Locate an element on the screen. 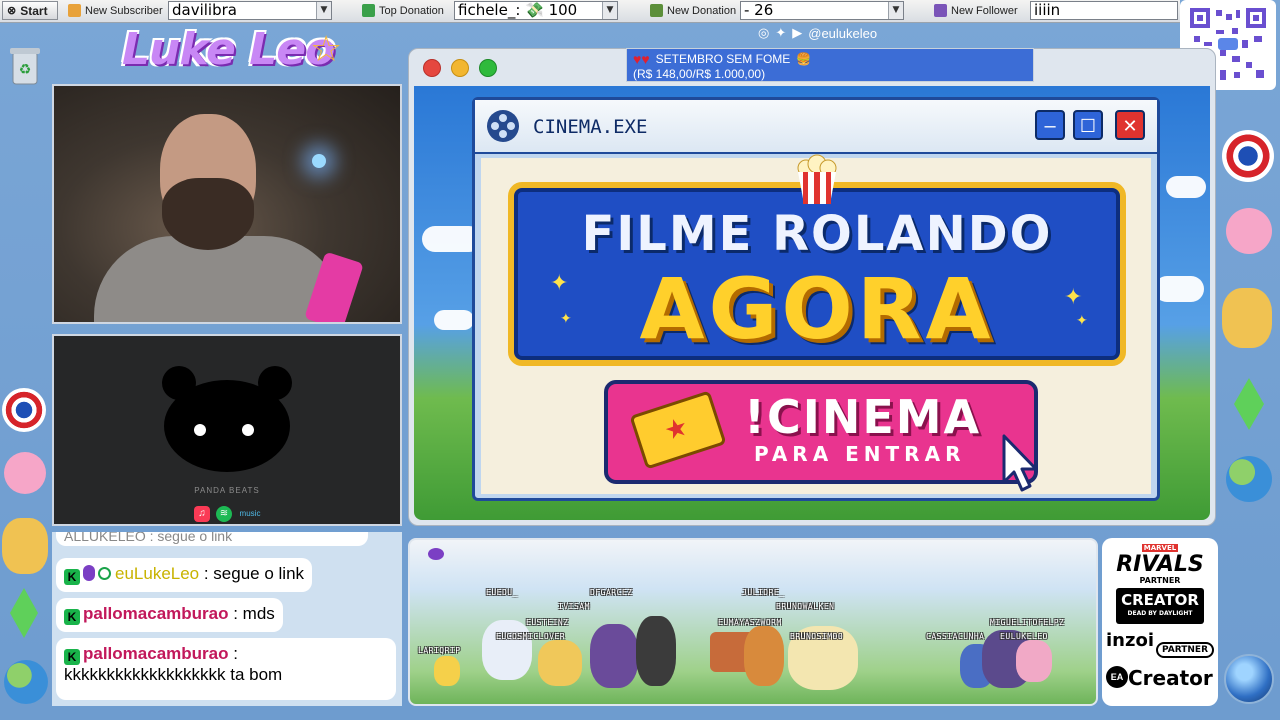 The height and width of the screenshot is (720, 1280). viewer-name: BRUNOSIM00 is located at coordinates (817, 636).